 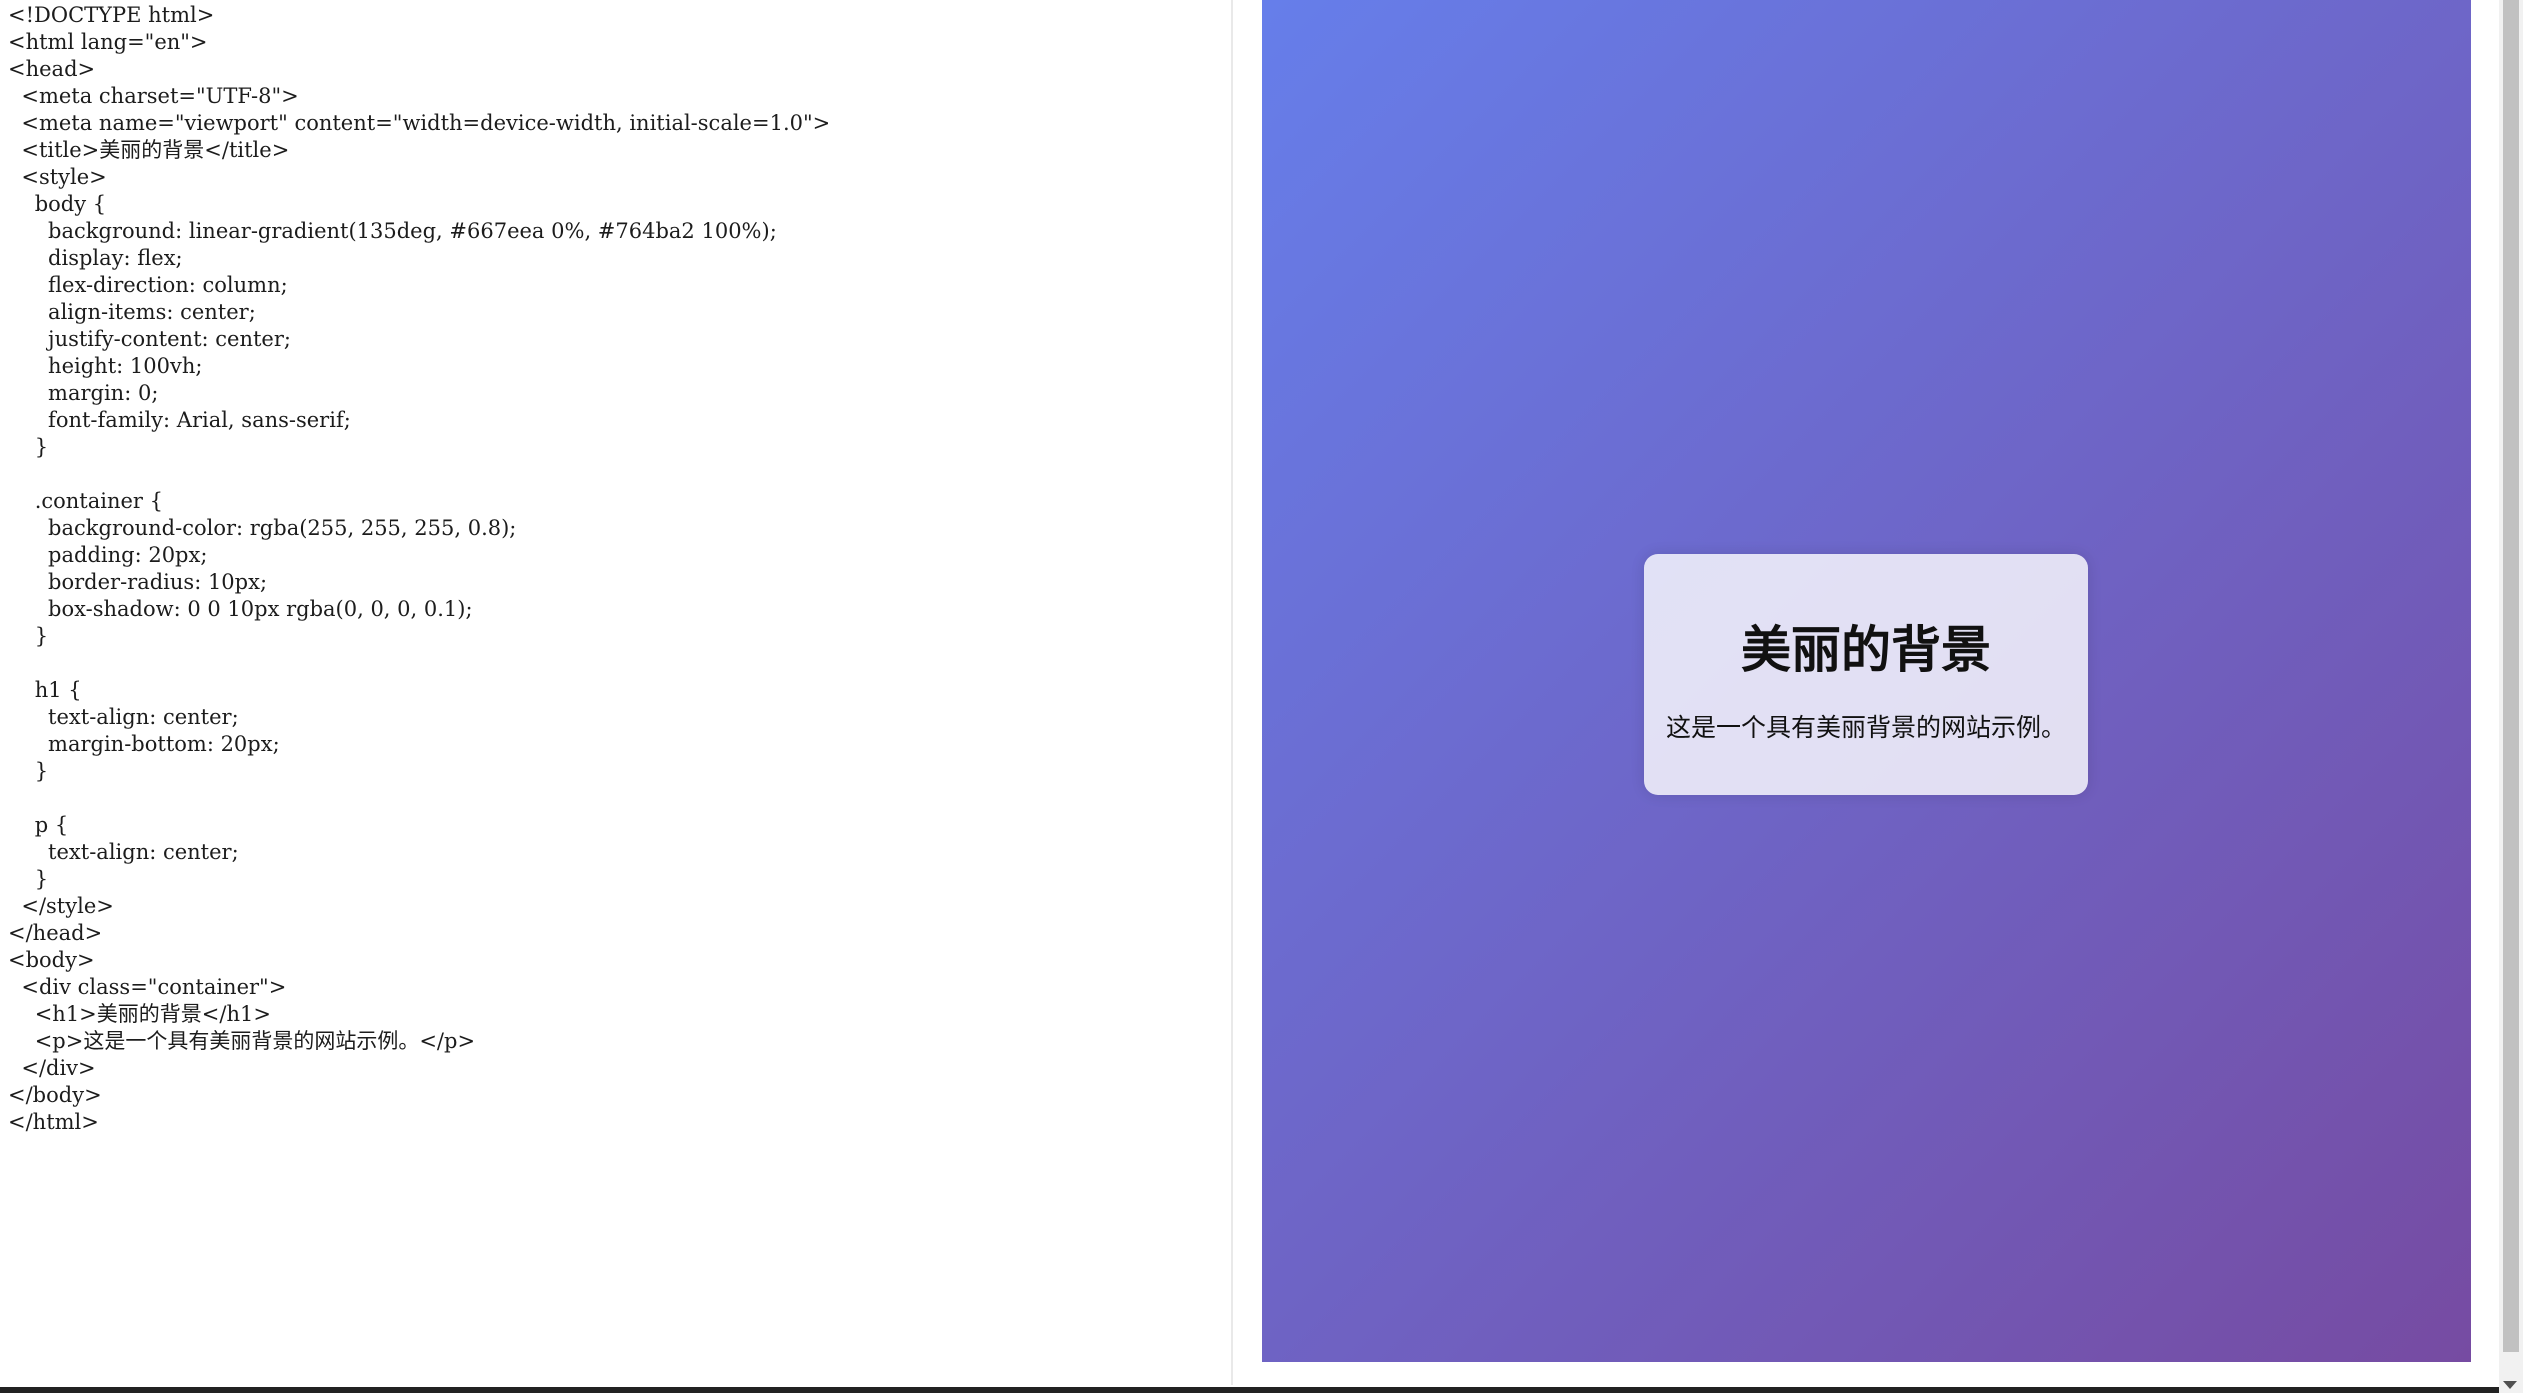 What do you see at coordinates (1249, 1390) in the screenshot?
I see `window-bottom-edge` at bounding box center [1249, 1390].